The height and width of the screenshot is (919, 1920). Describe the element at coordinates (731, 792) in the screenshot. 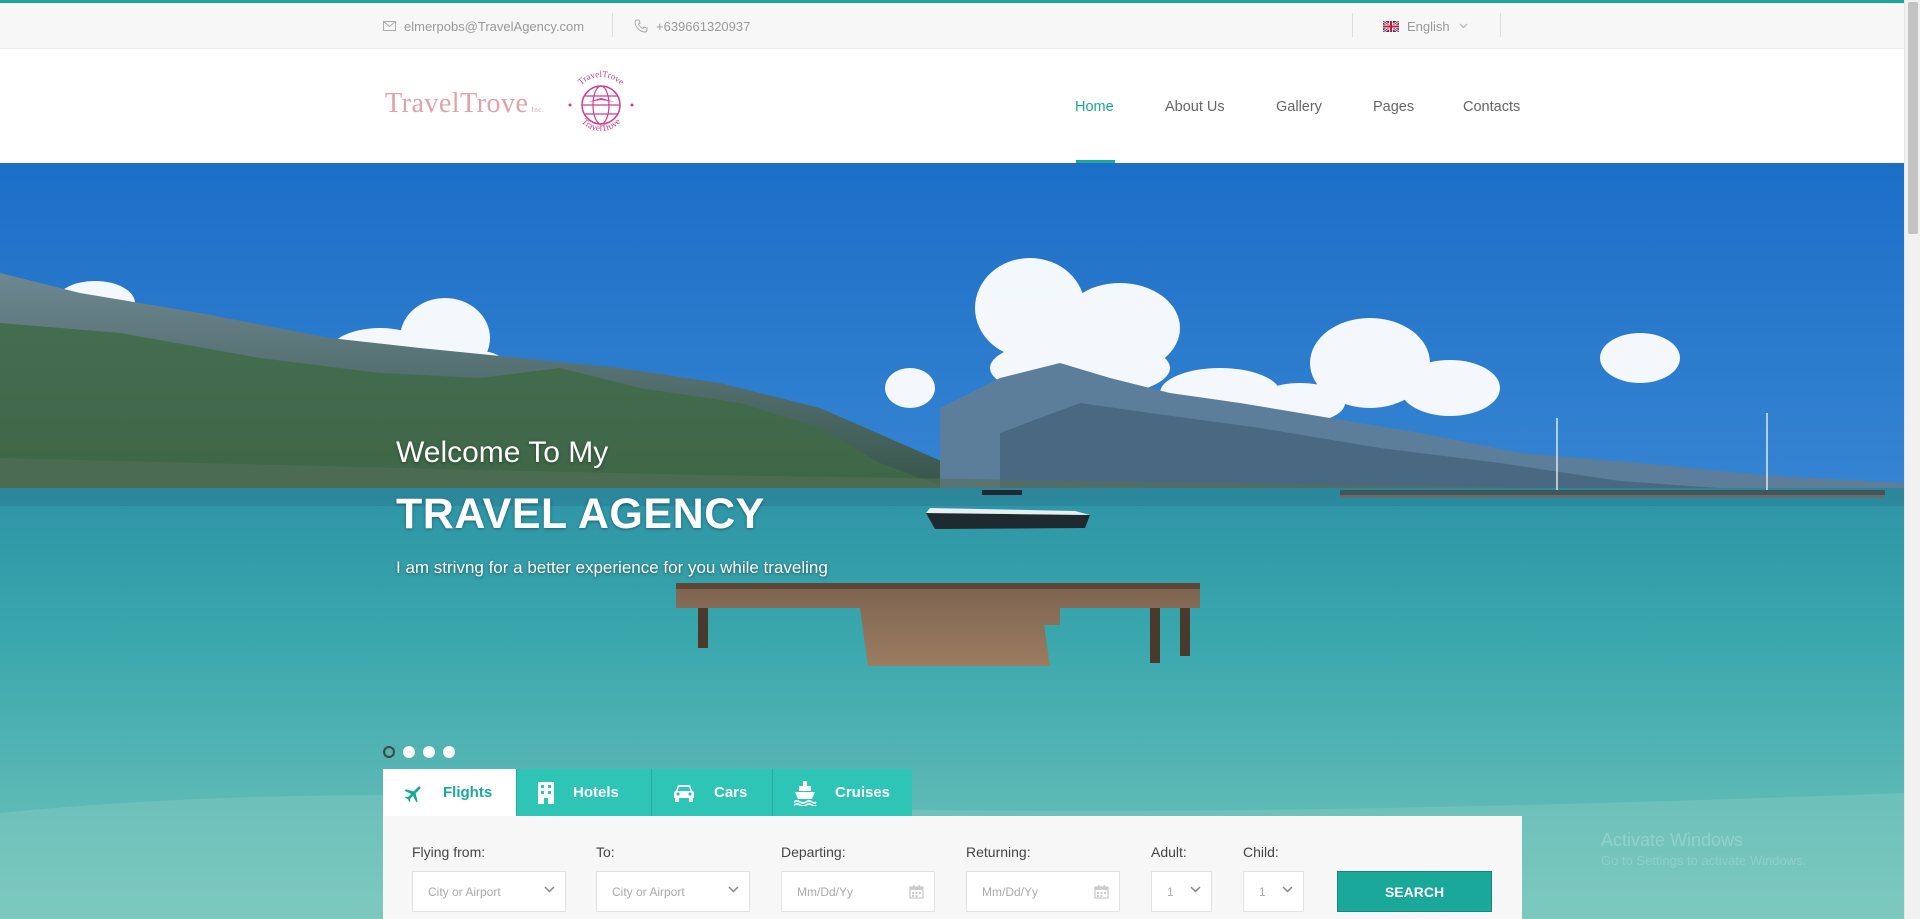

I see `tab-cars-label: Cars` at that location.